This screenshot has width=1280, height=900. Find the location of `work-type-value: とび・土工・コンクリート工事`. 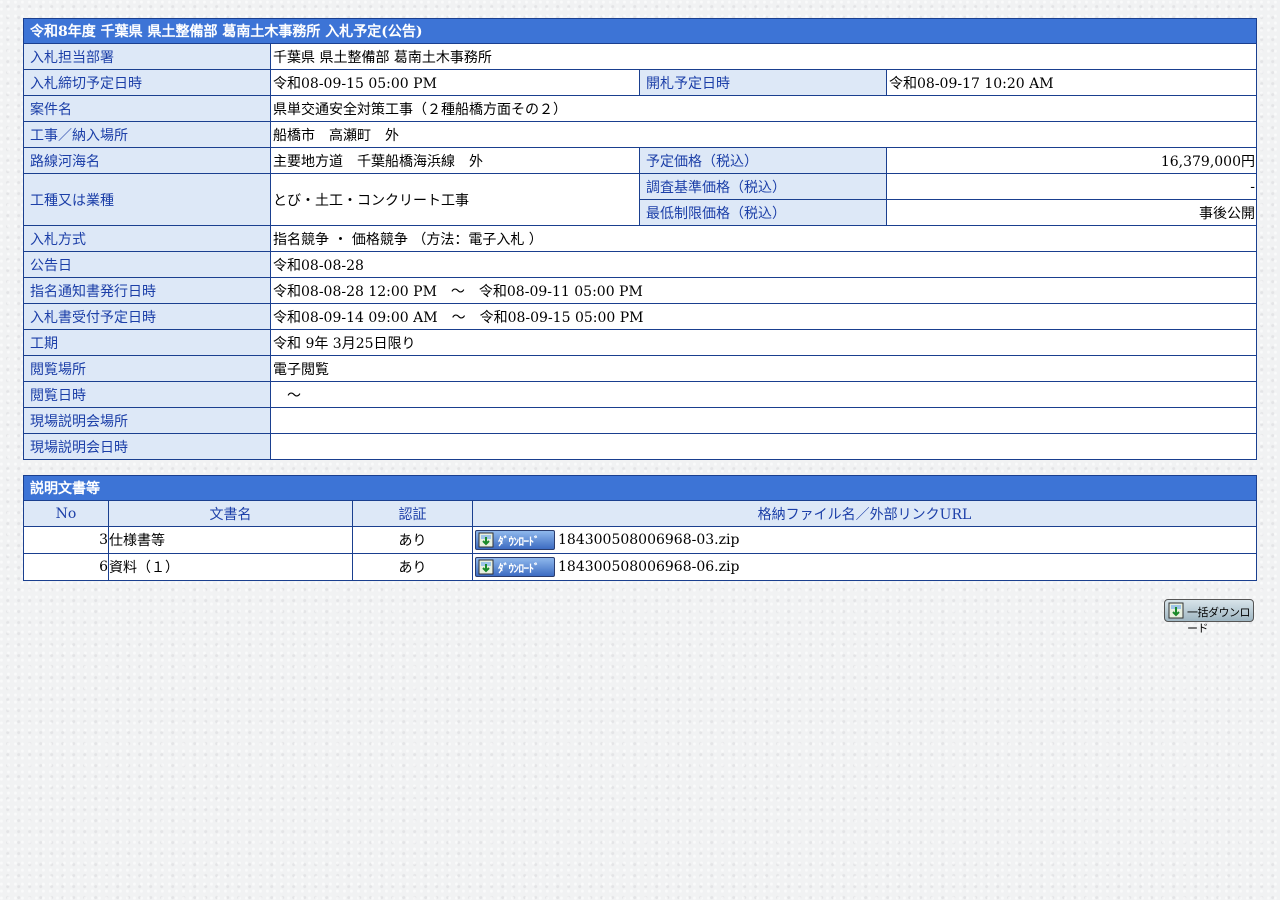

work-type-value: とび・土工・コンクリート工事 is located at coordinates (455, 199).